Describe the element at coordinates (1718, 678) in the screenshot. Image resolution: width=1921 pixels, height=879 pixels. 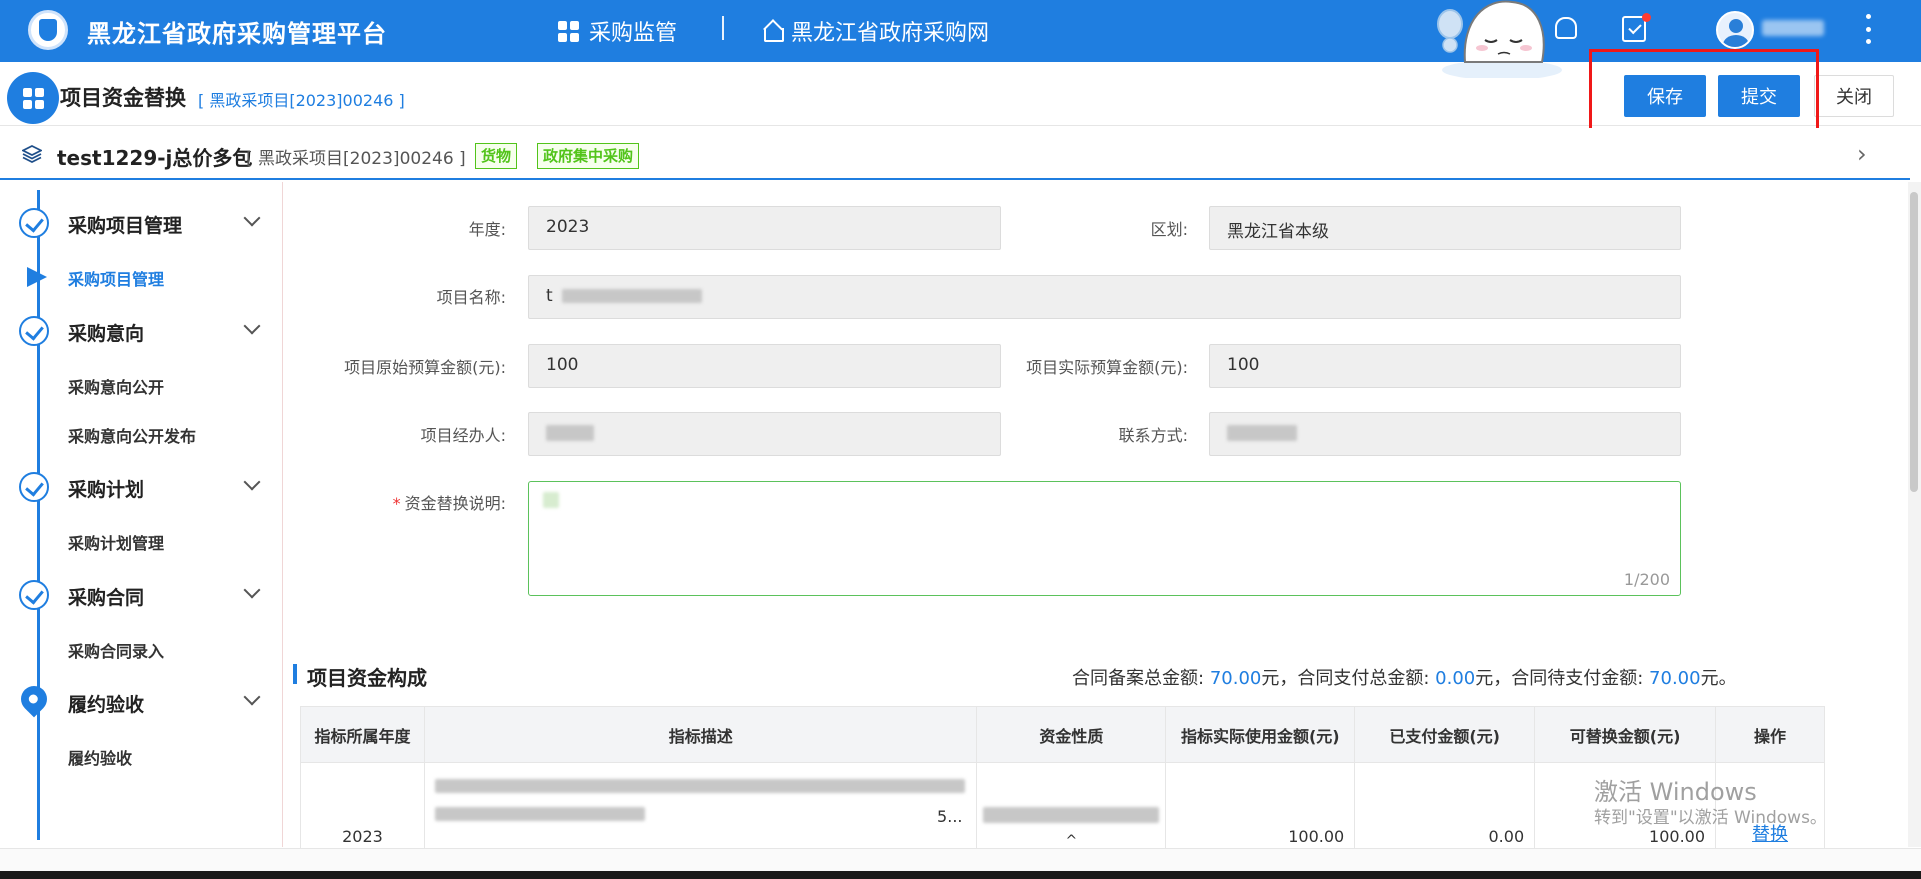
I see `summary-suffix: 元。` at that location.